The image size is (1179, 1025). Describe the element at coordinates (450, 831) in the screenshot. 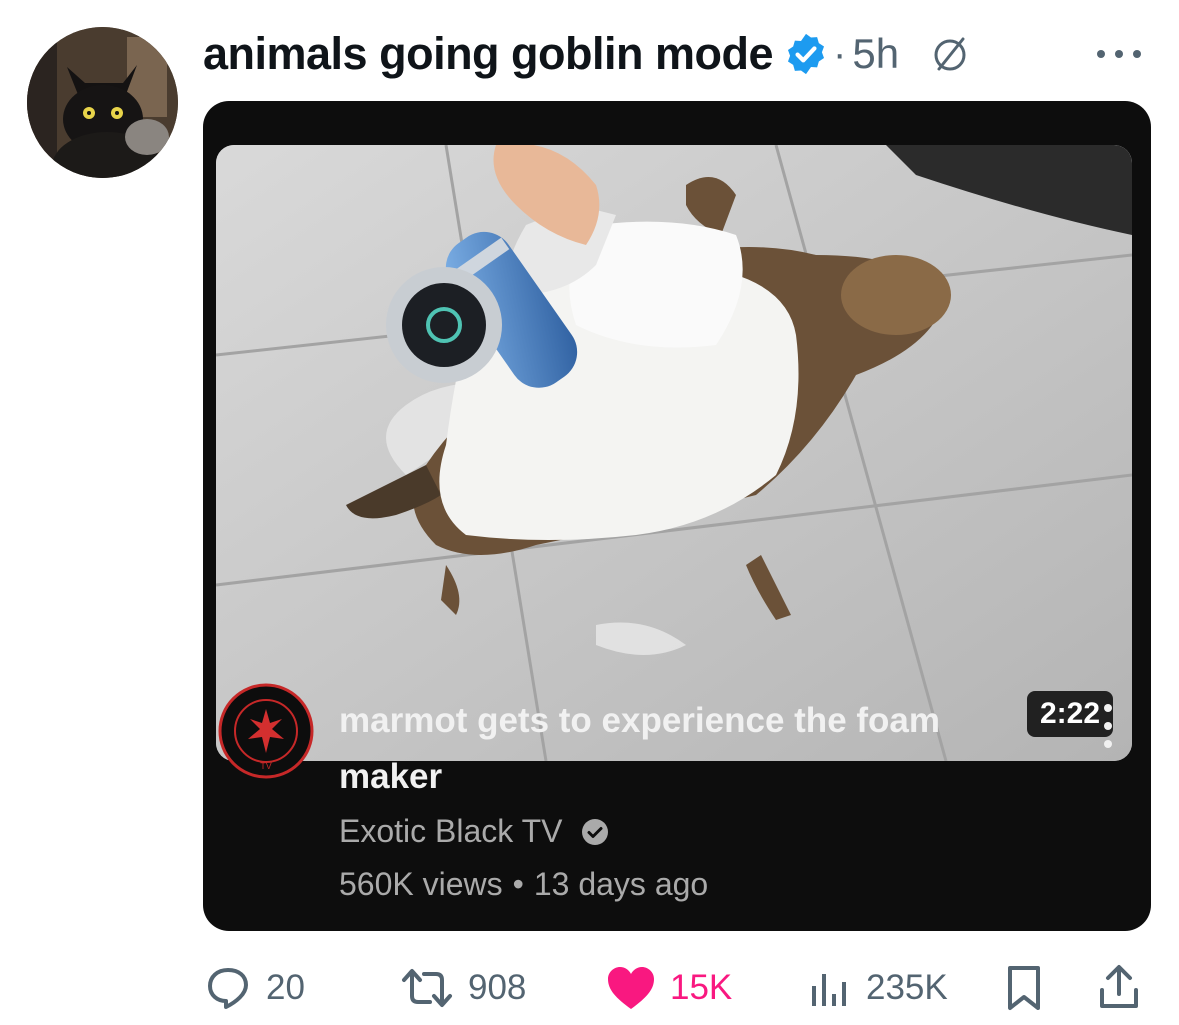

I see `channel-name: Exotic Black TV` at that location.